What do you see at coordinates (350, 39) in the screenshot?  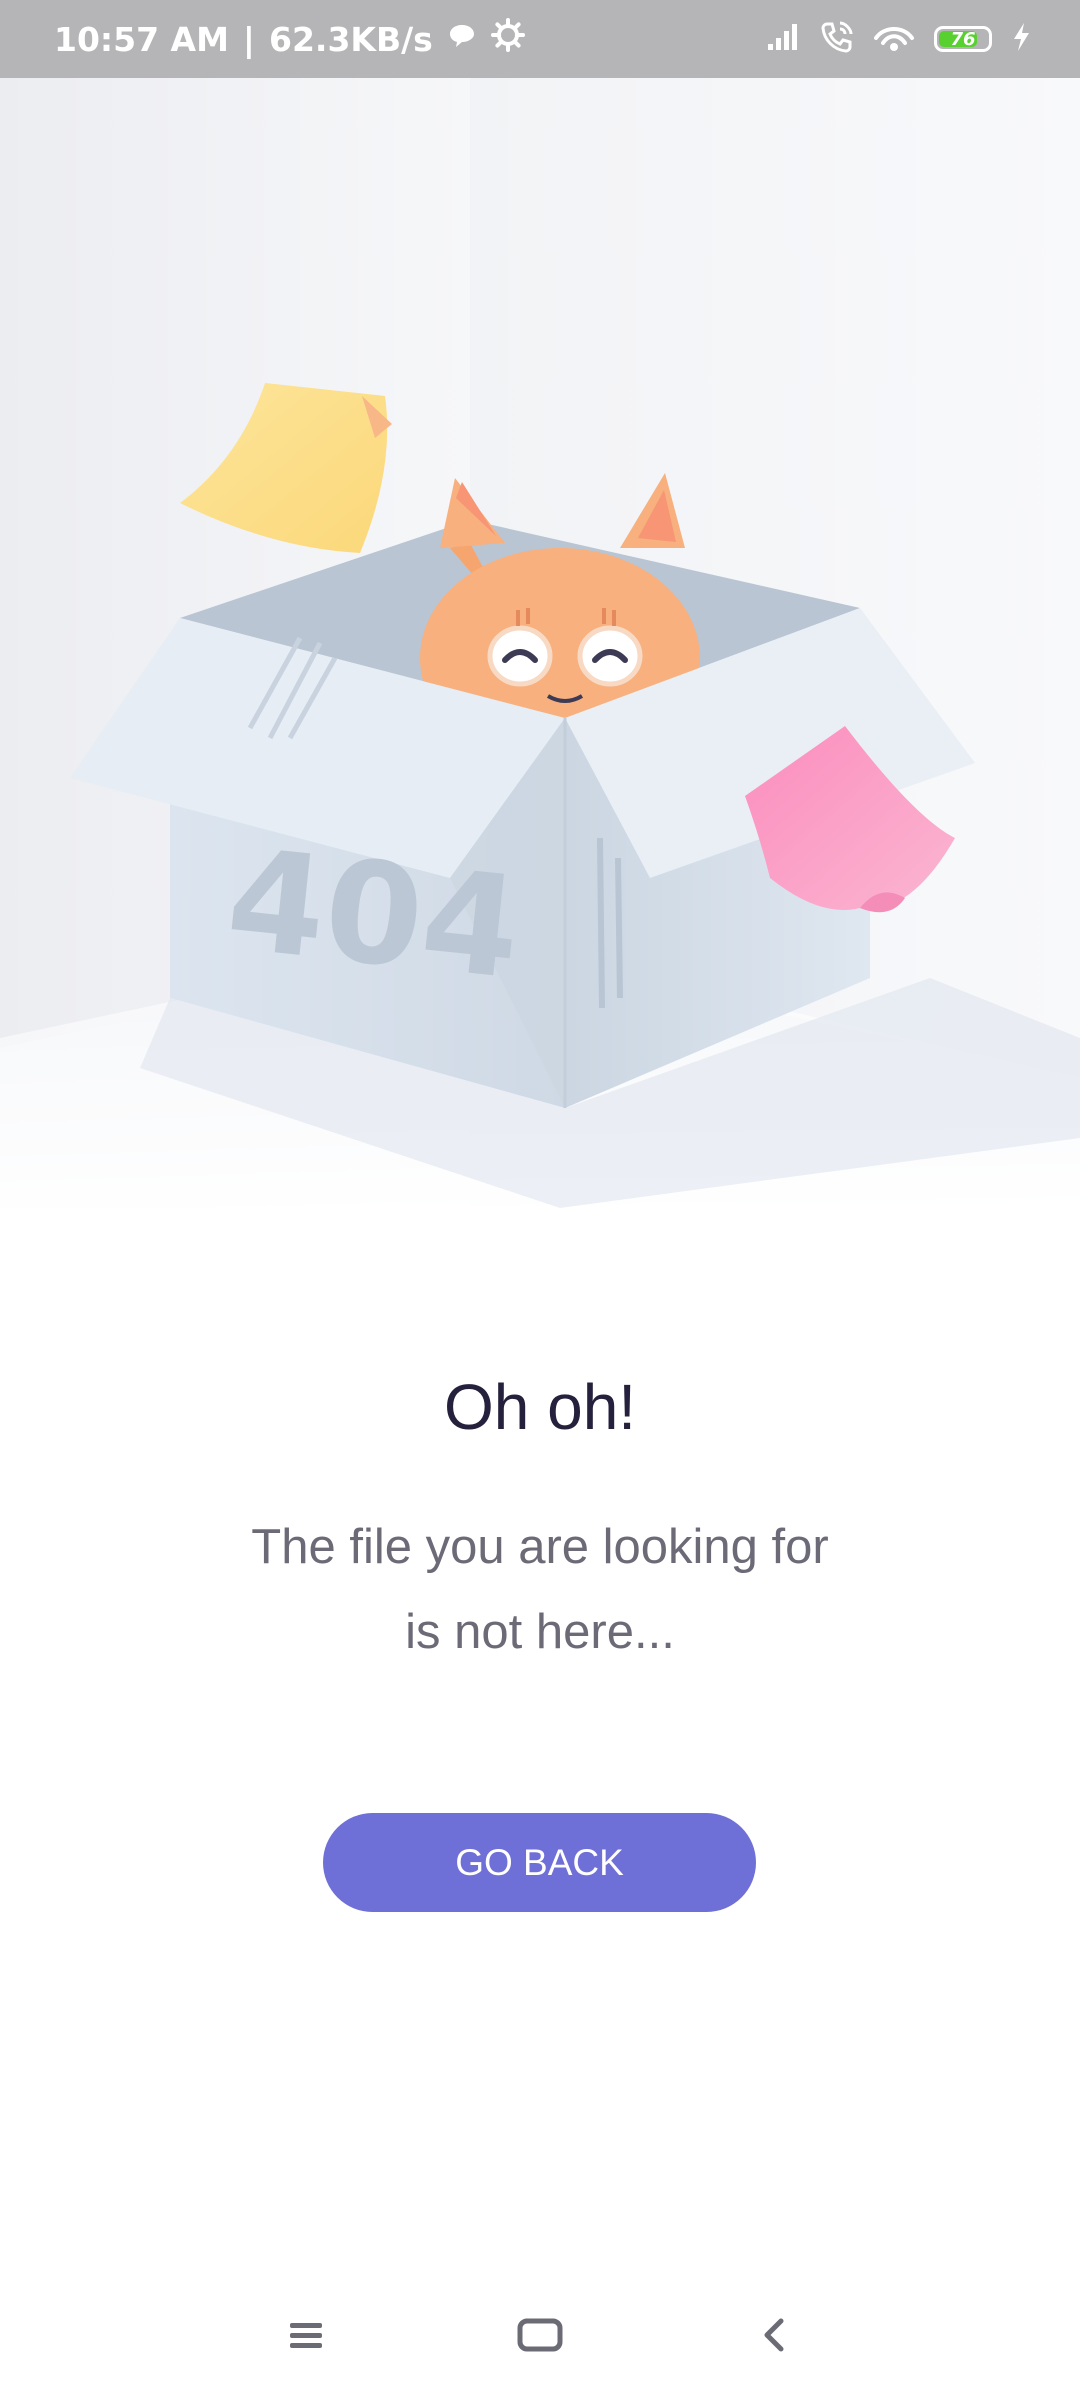 I see `status-speed: 62.3KB/s` at bounding box center [350, 39].